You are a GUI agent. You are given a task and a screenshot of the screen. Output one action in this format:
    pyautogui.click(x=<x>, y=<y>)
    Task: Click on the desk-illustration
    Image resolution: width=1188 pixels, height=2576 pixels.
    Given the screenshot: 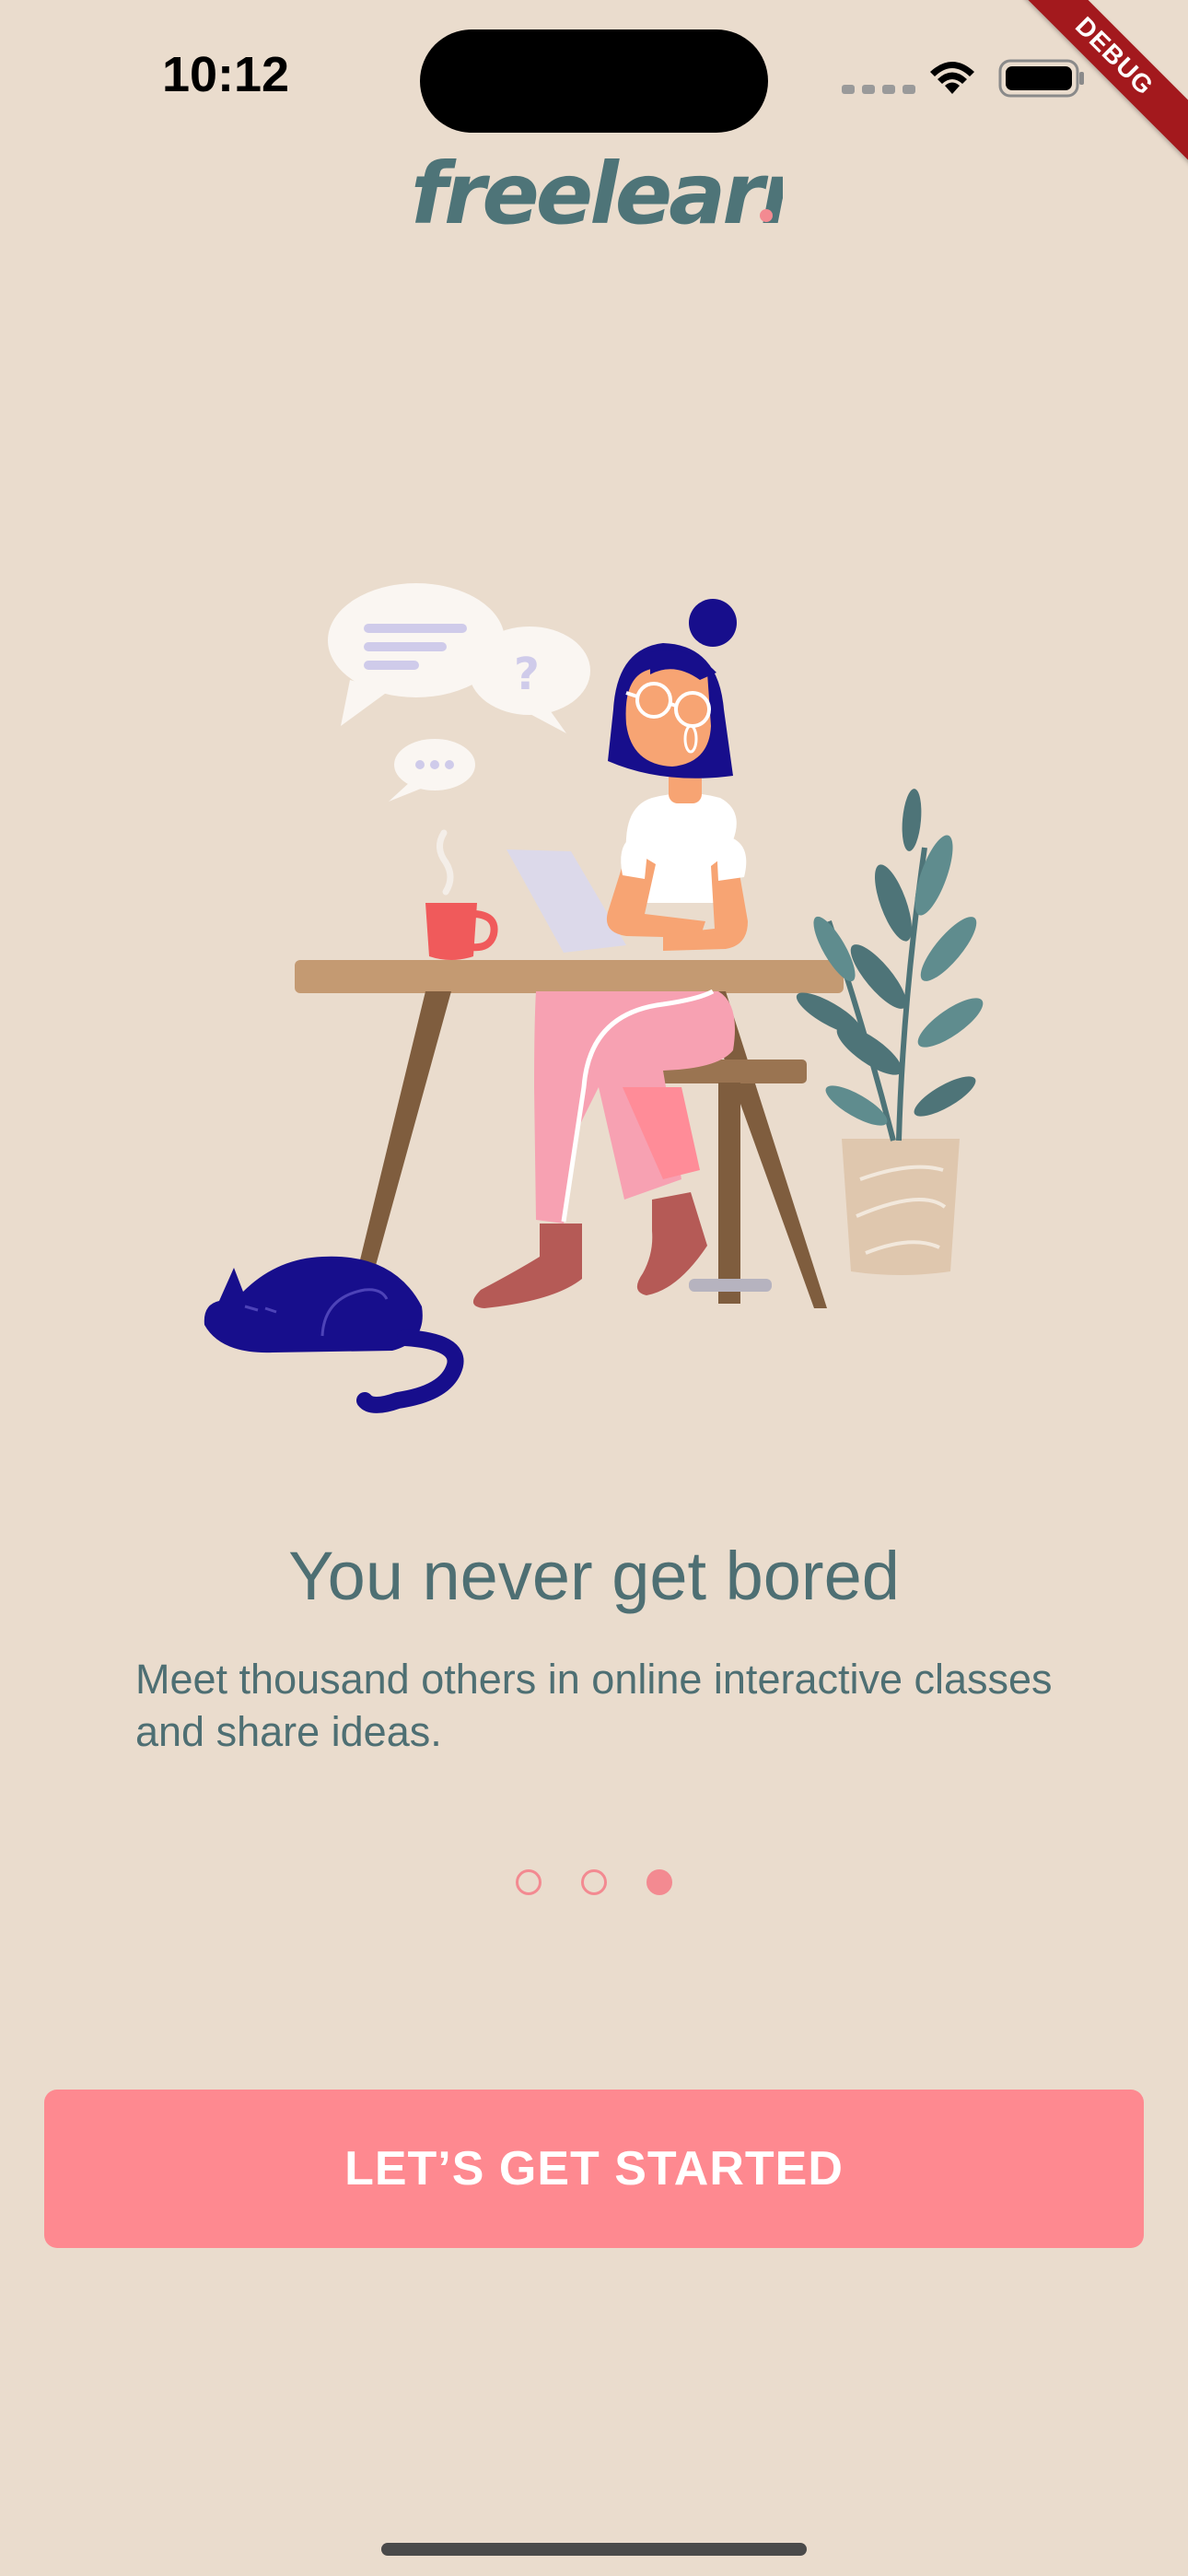 What is the action you would take?
    pyautogui.click(x=569, y=976)
    